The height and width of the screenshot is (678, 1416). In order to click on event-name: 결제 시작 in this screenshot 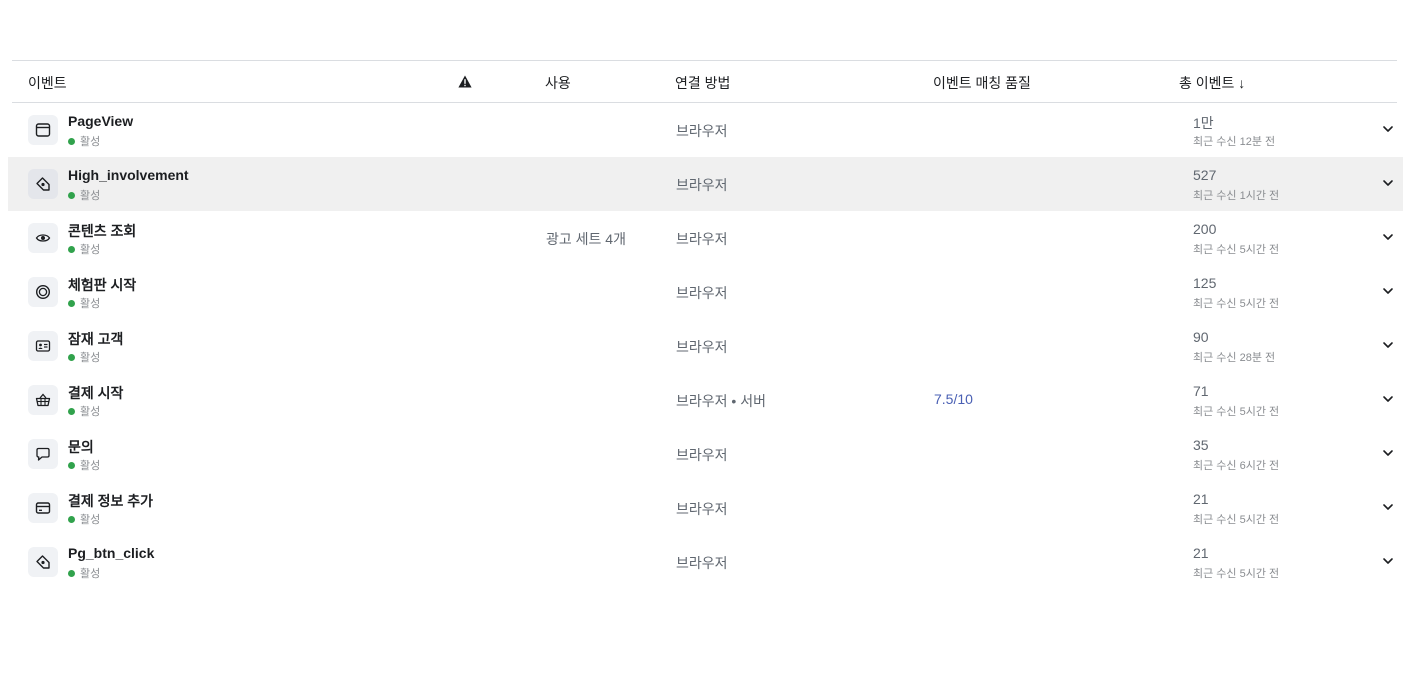, I will do `click(95, 393)`.